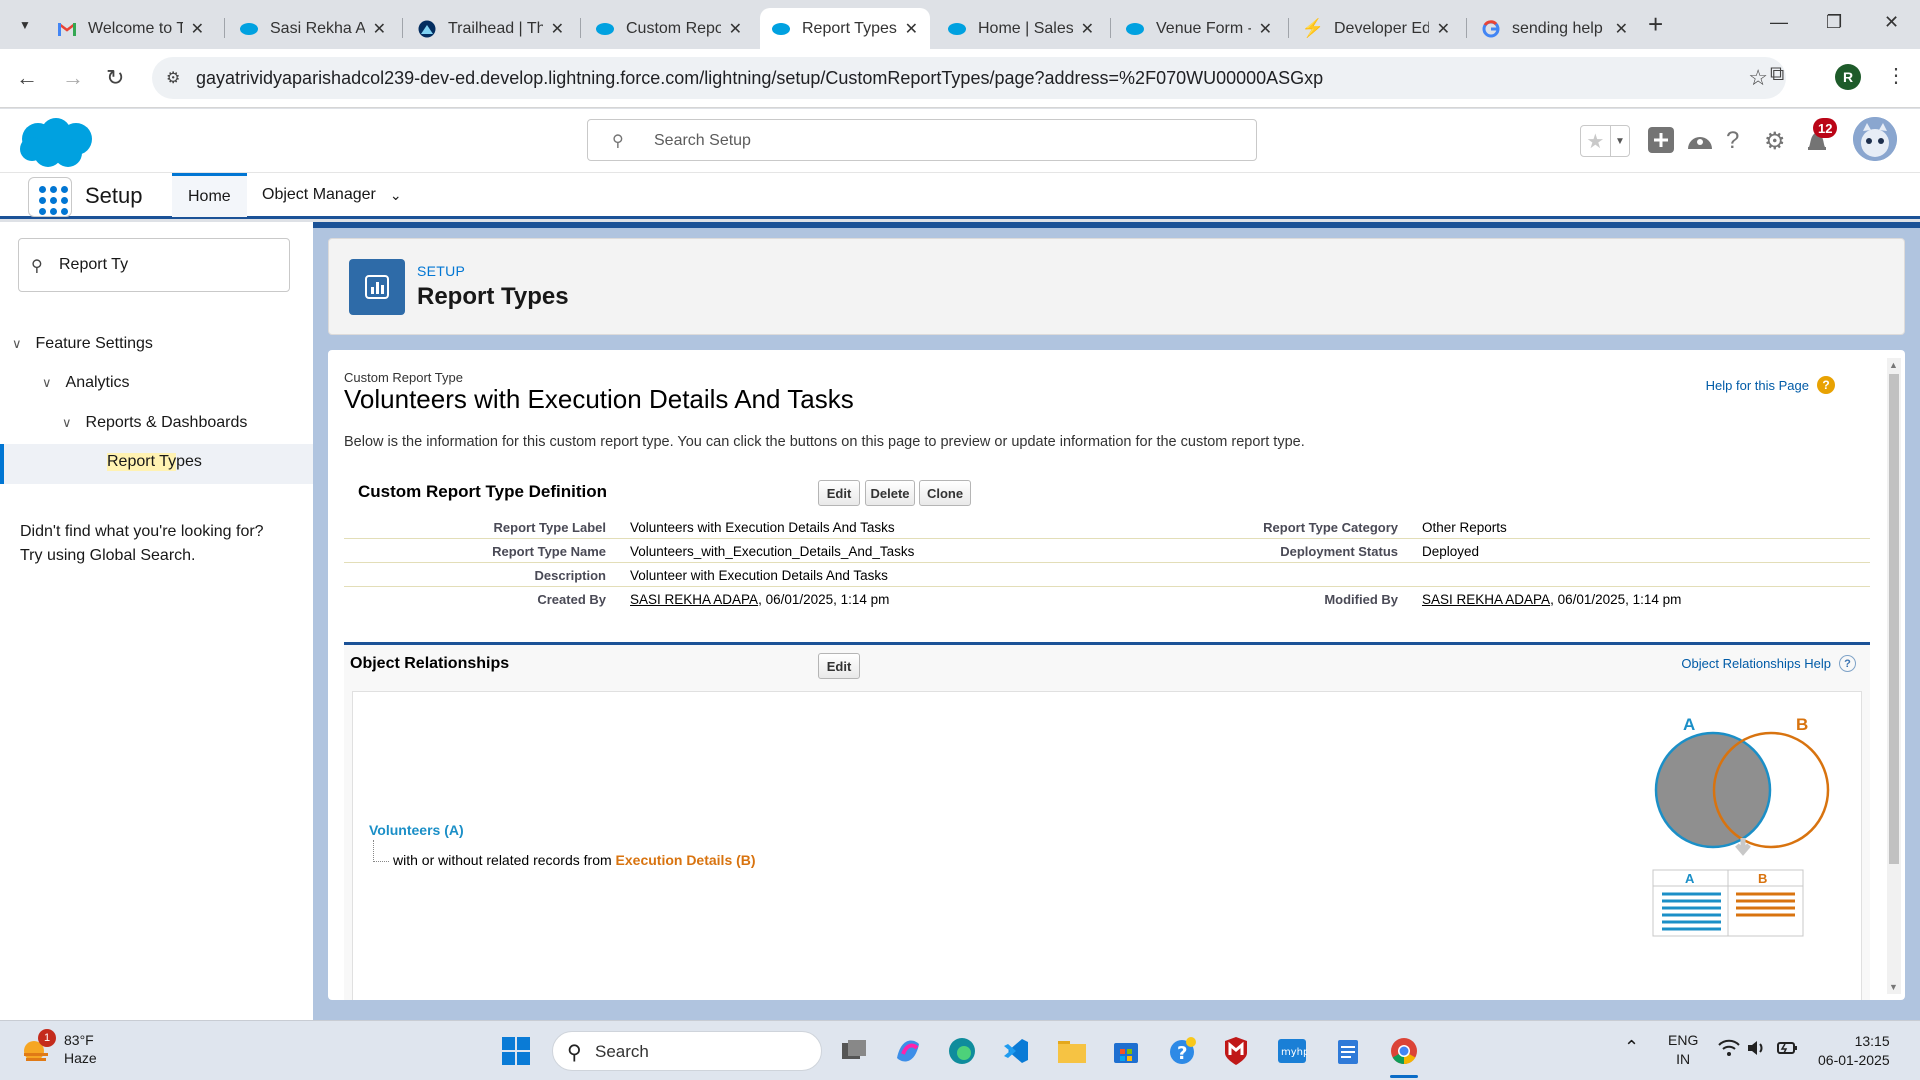 The image size is (1920, 1080). What do you see at coordinates (962, 1051) in the screenshot?
I see `edge-browser-icon` at bounding box center [962, 1051].